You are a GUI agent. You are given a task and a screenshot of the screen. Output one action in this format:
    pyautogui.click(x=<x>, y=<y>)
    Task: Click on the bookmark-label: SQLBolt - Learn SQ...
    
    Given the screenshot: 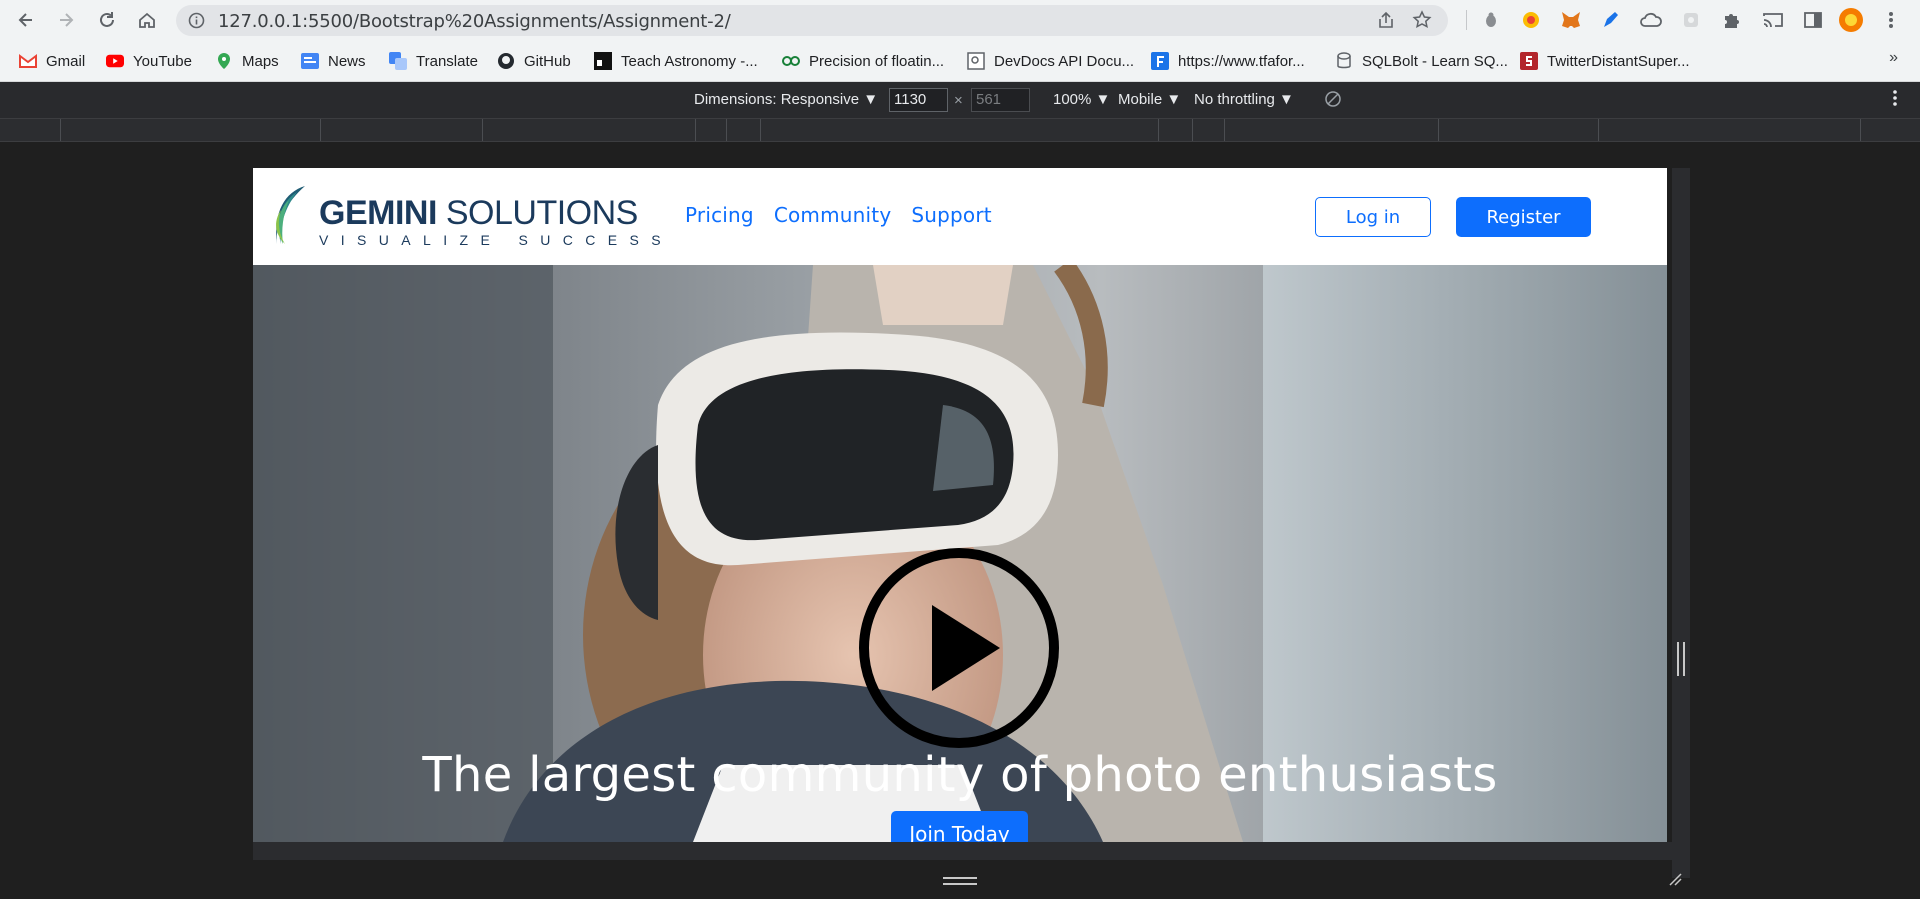 What is the action you would take?
    pyautogui.click(x=1435, y=61)
    